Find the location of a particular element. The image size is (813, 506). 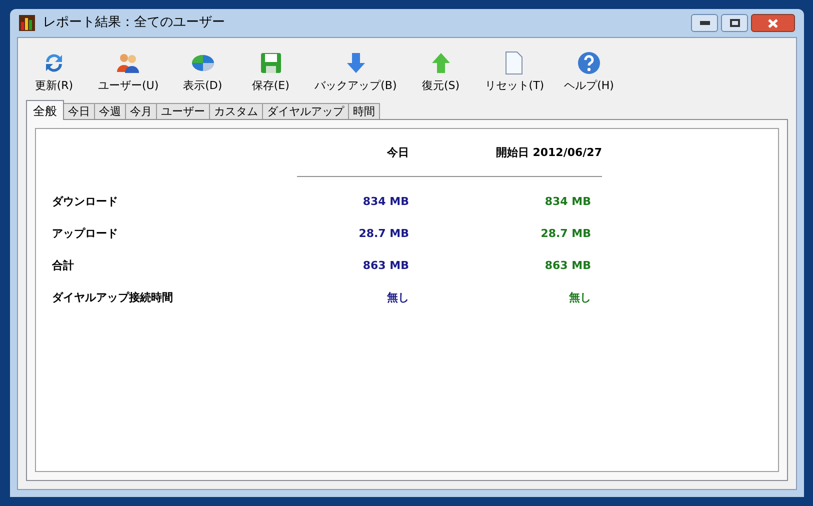

row-label: 合計 is located at coordinates (63, 266).